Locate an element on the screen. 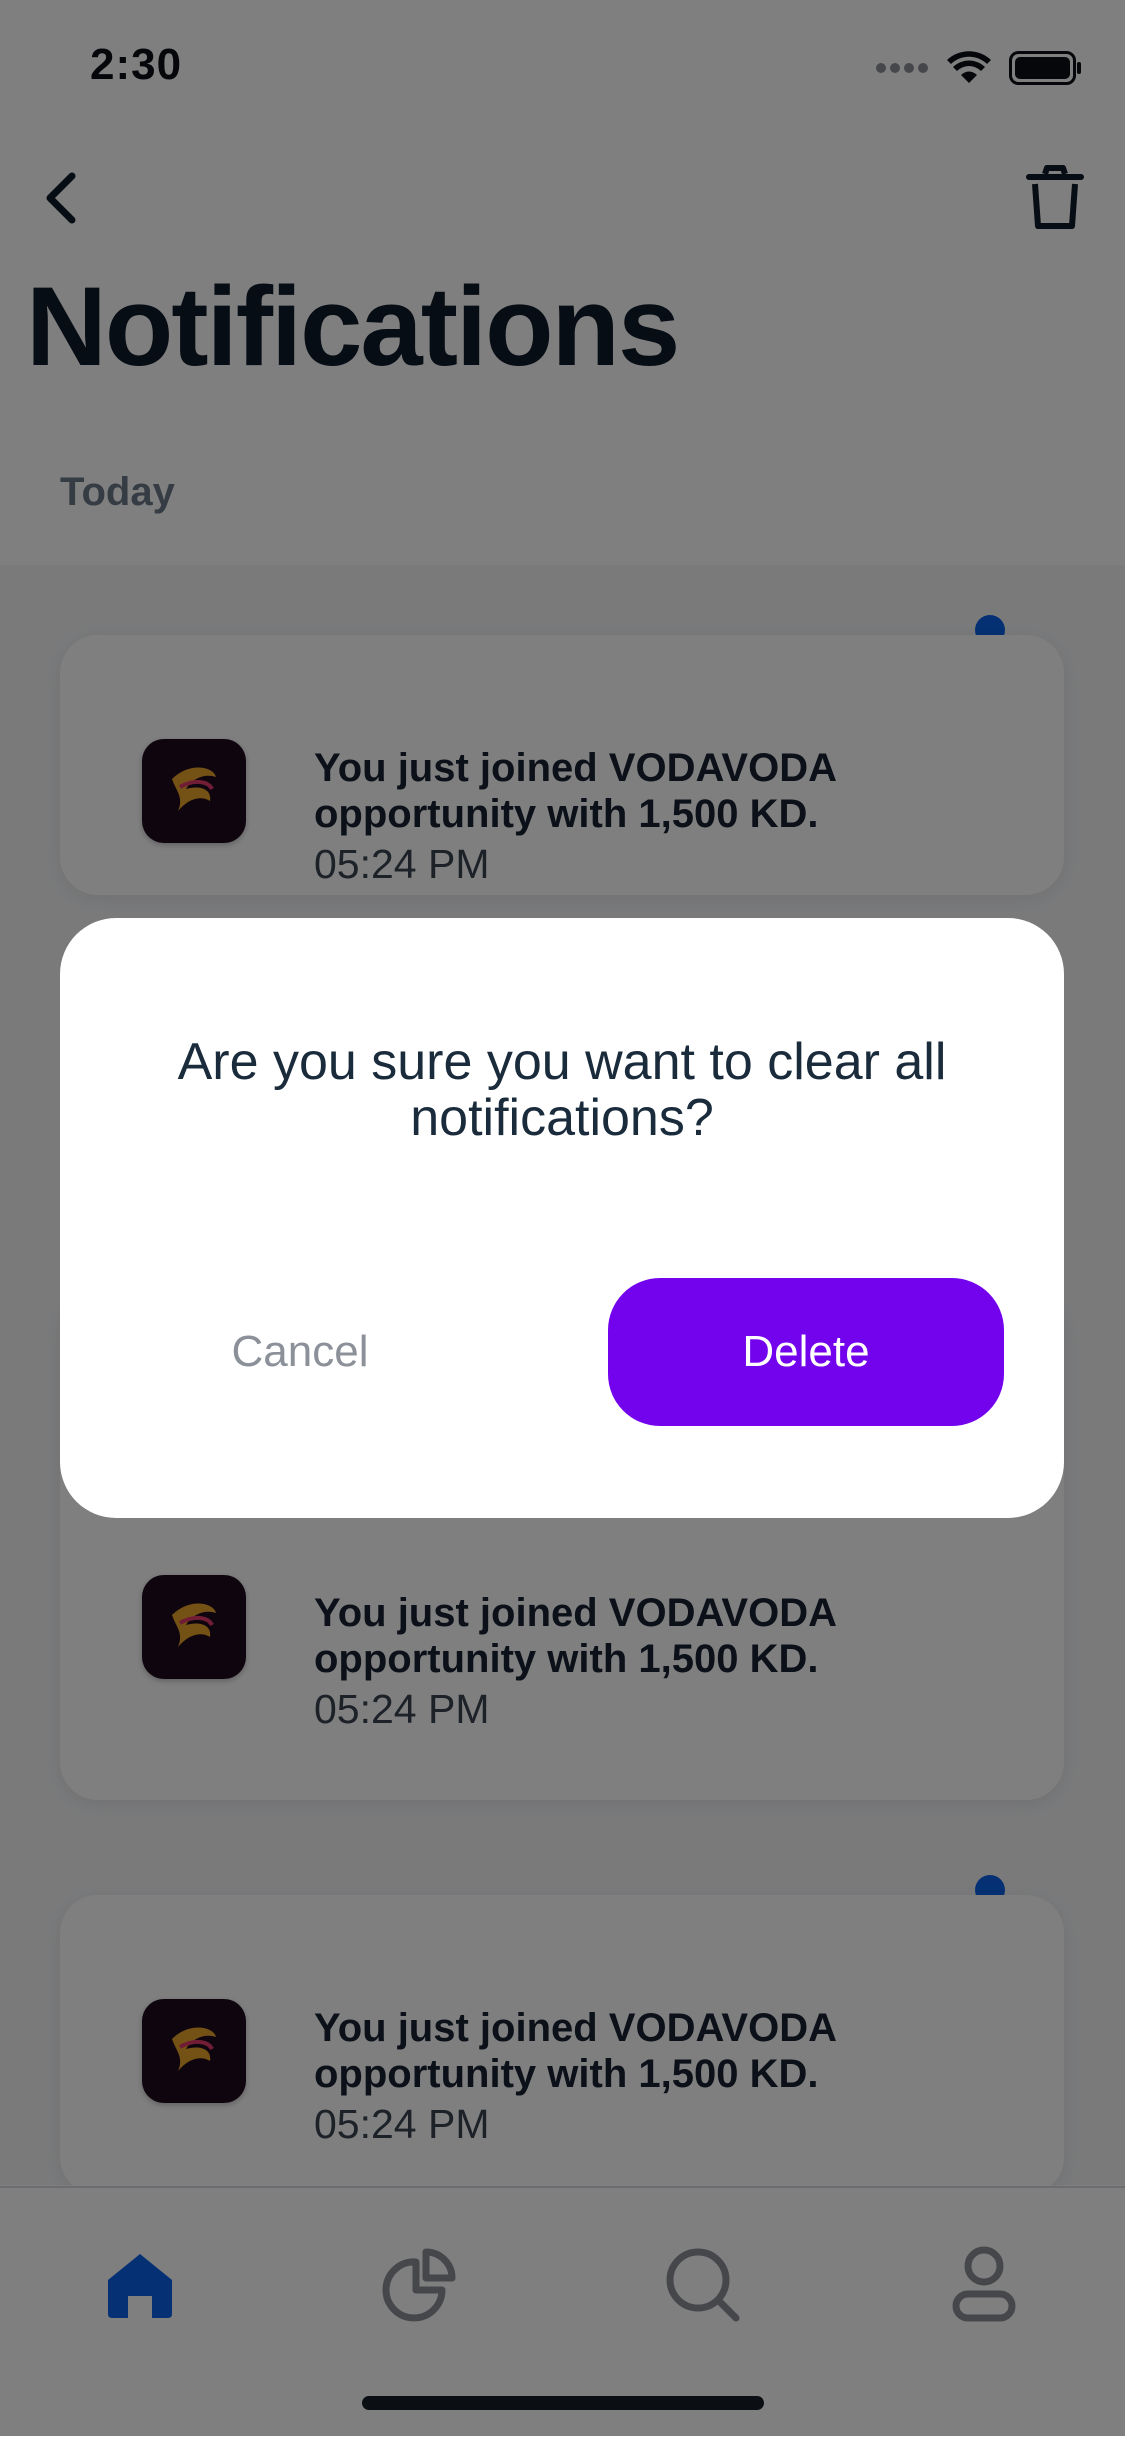 This screenshot has height=2438, width=1125. home-indicator is located at coordinates (563, 2403).